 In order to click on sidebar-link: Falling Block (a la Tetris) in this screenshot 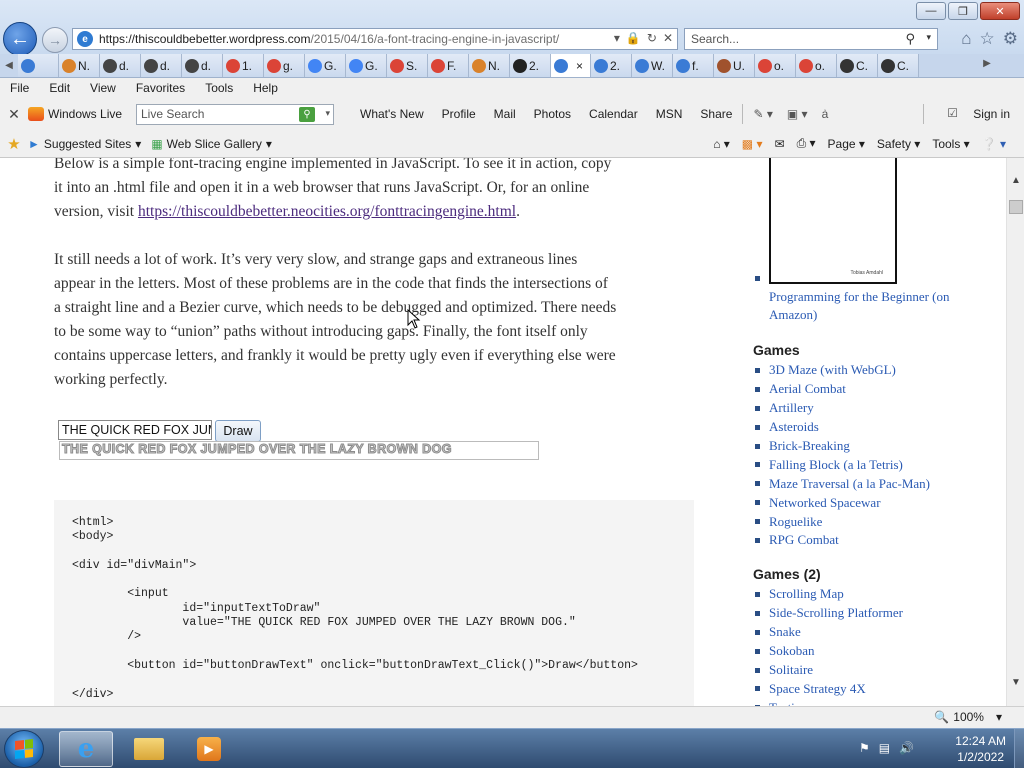, I will do `click(842, 464)`.